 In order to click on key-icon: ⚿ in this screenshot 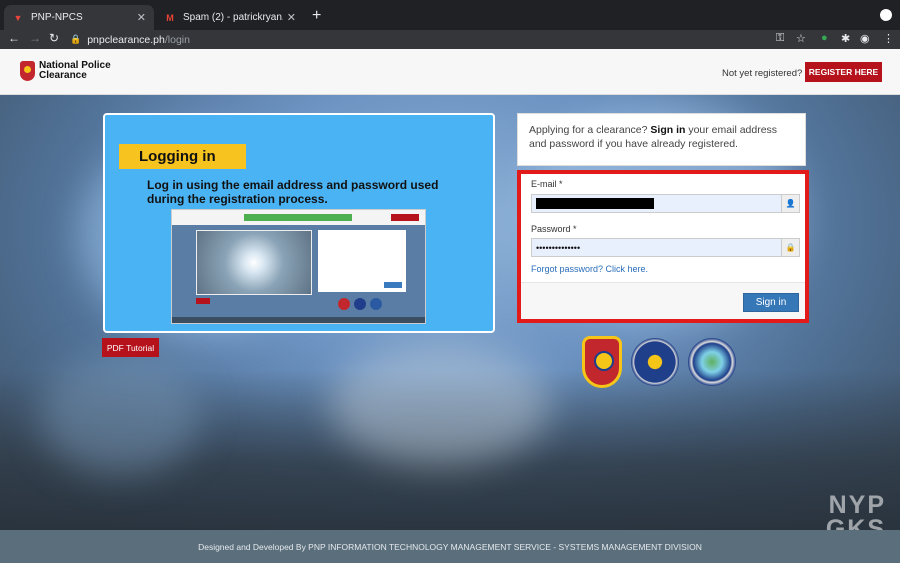, I will do `click(780, 38)`.